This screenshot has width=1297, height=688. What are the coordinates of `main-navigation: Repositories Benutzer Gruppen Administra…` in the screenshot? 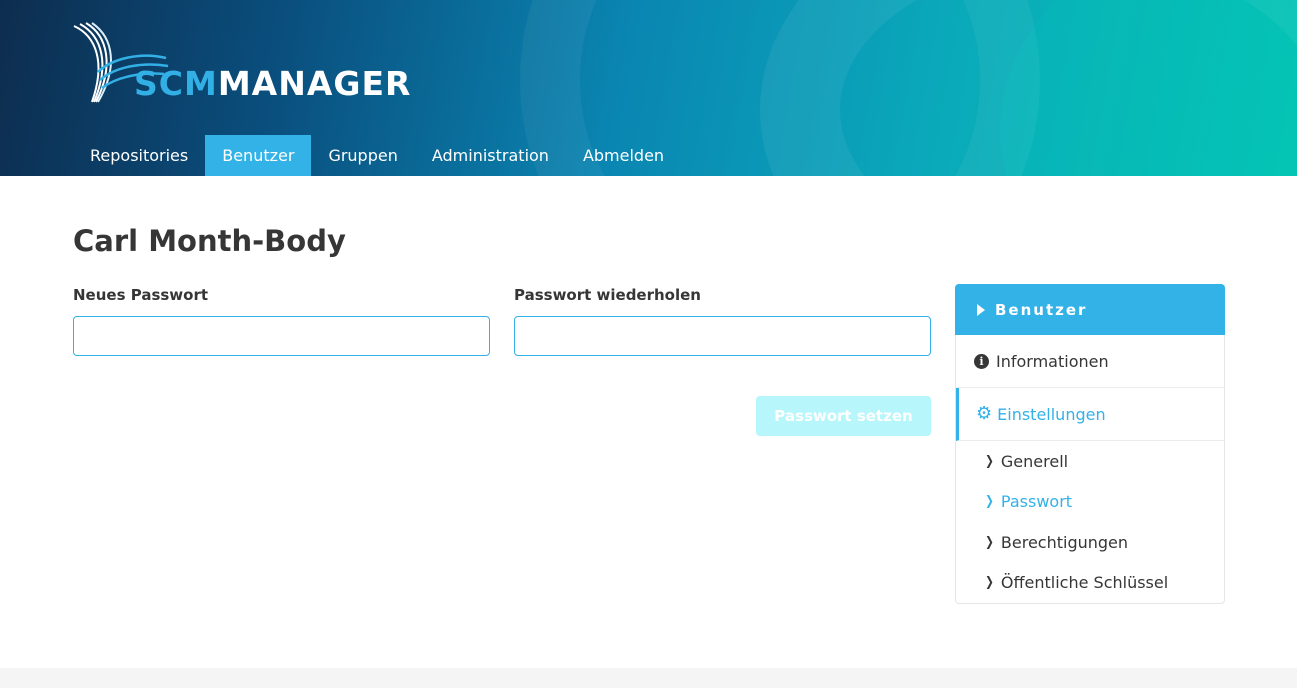 It's located at (377, 155).